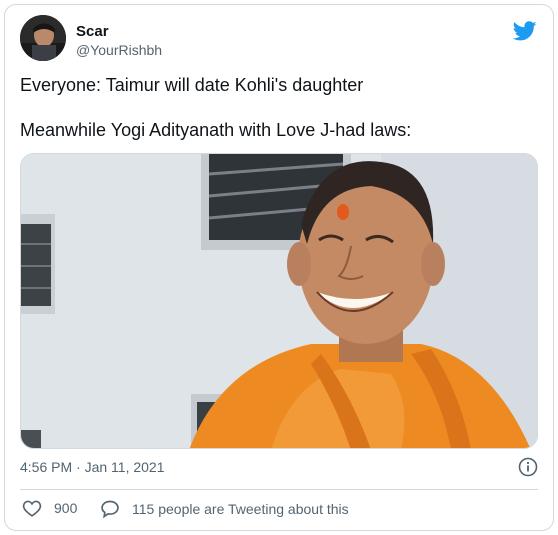 Image resolution: width=558 pixels, height=535 pixels. Describe the element at coordinates (66, 508) in the screenshot. I see `like-count: 900` at that location.